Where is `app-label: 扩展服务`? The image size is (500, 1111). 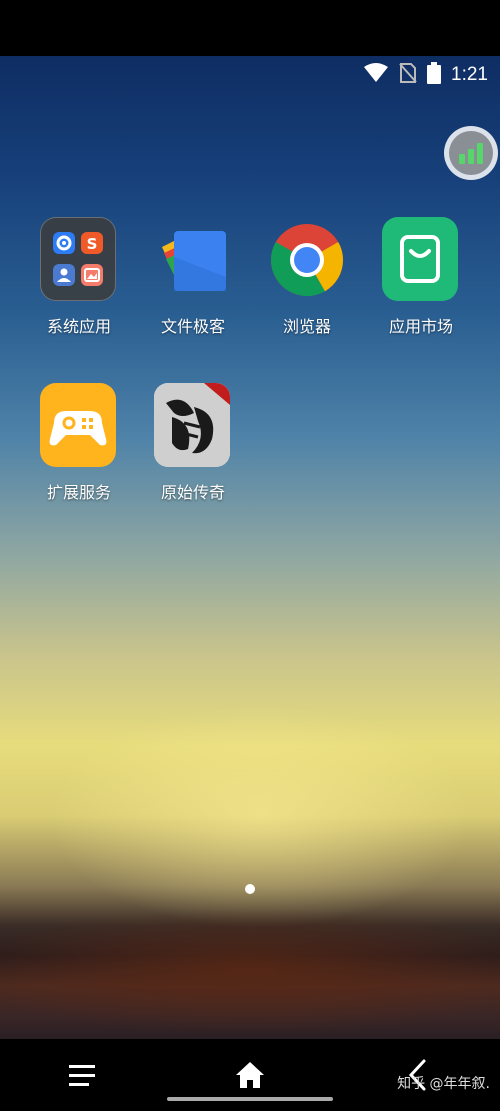
app-label: 扩展服务 is located at coordinates (78, 492).